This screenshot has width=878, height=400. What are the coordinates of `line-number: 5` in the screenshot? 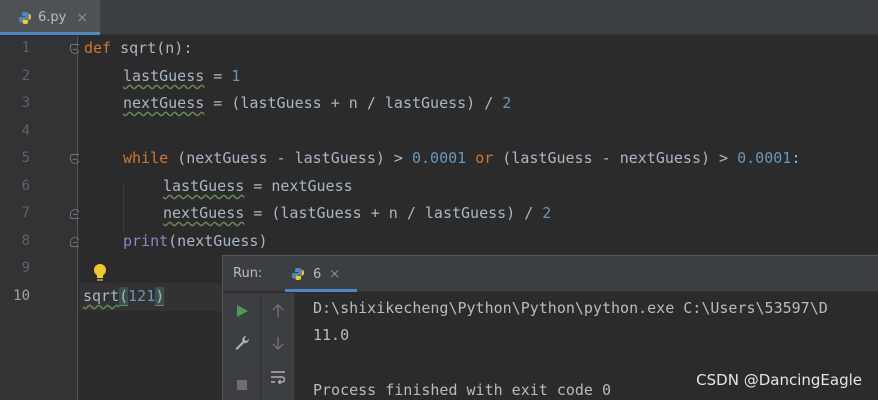 It's located at (25, 158).